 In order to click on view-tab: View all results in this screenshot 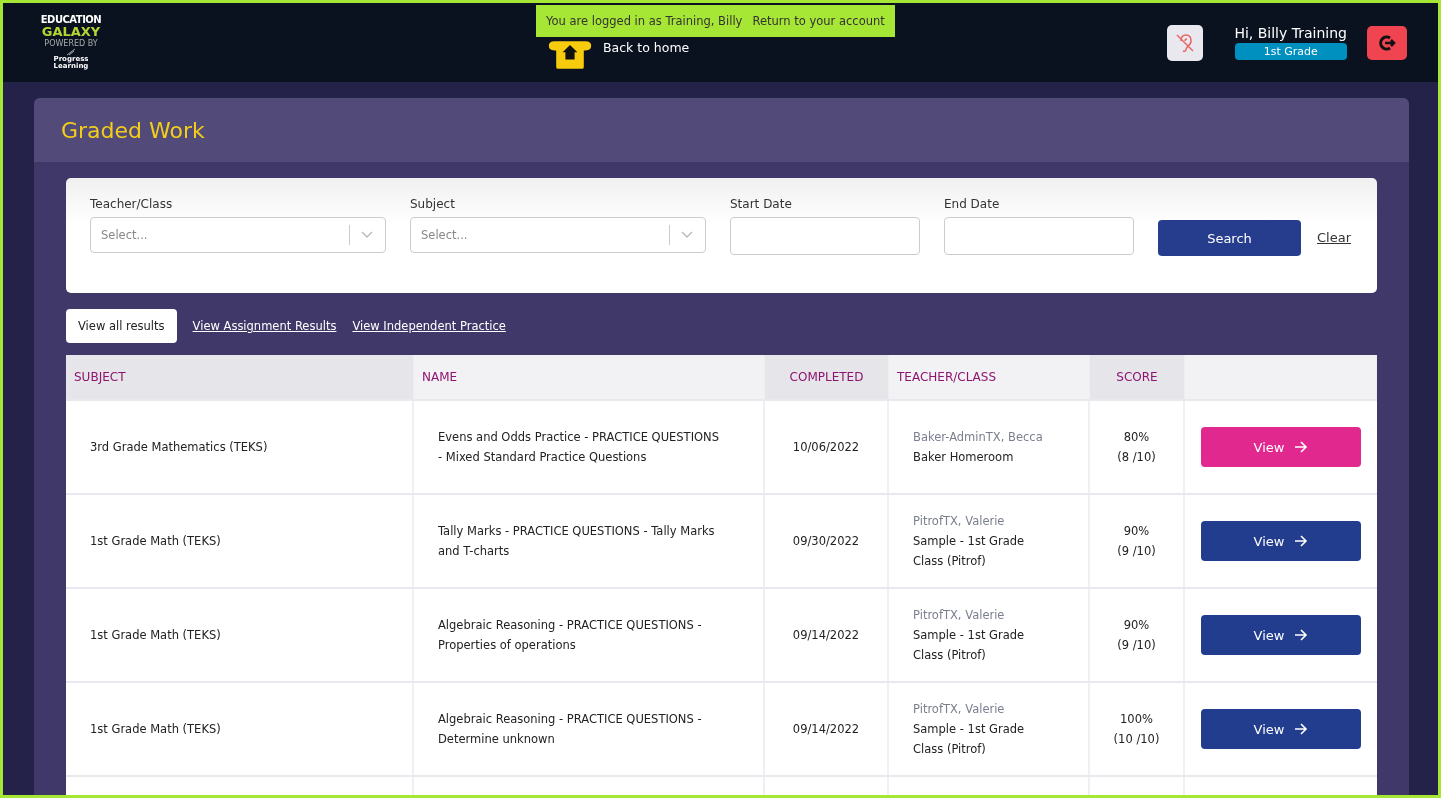, I will do `click(121, 326)`.